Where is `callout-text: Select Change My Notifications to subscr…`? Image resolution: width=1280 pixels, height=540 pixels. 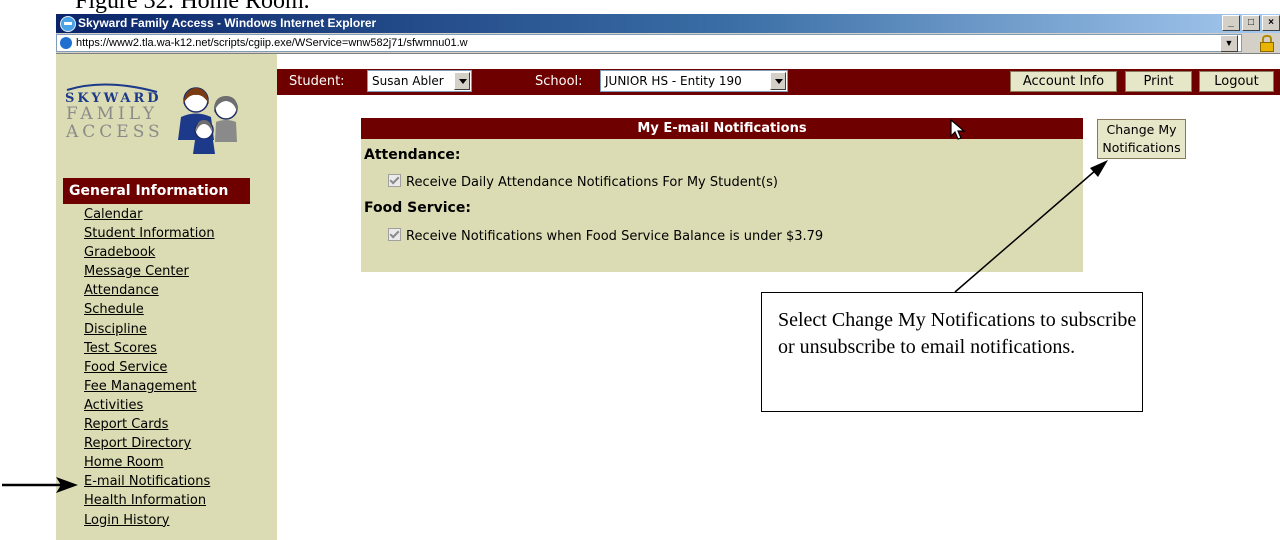
callout-text: Select Change My Notifications to subscr… is located at coordinates (957, 333).